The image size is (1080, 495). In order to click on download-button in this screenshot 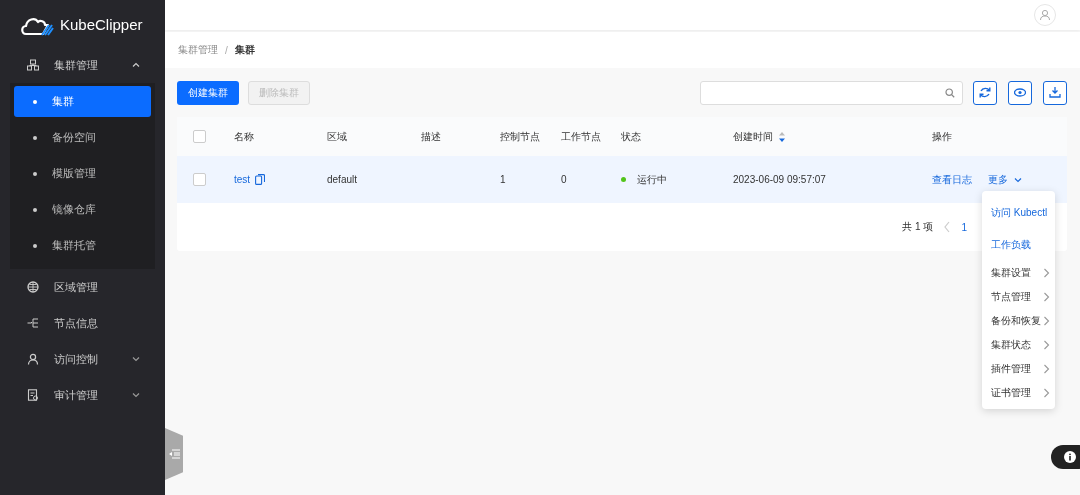, I will do `click(1055, 92)`.